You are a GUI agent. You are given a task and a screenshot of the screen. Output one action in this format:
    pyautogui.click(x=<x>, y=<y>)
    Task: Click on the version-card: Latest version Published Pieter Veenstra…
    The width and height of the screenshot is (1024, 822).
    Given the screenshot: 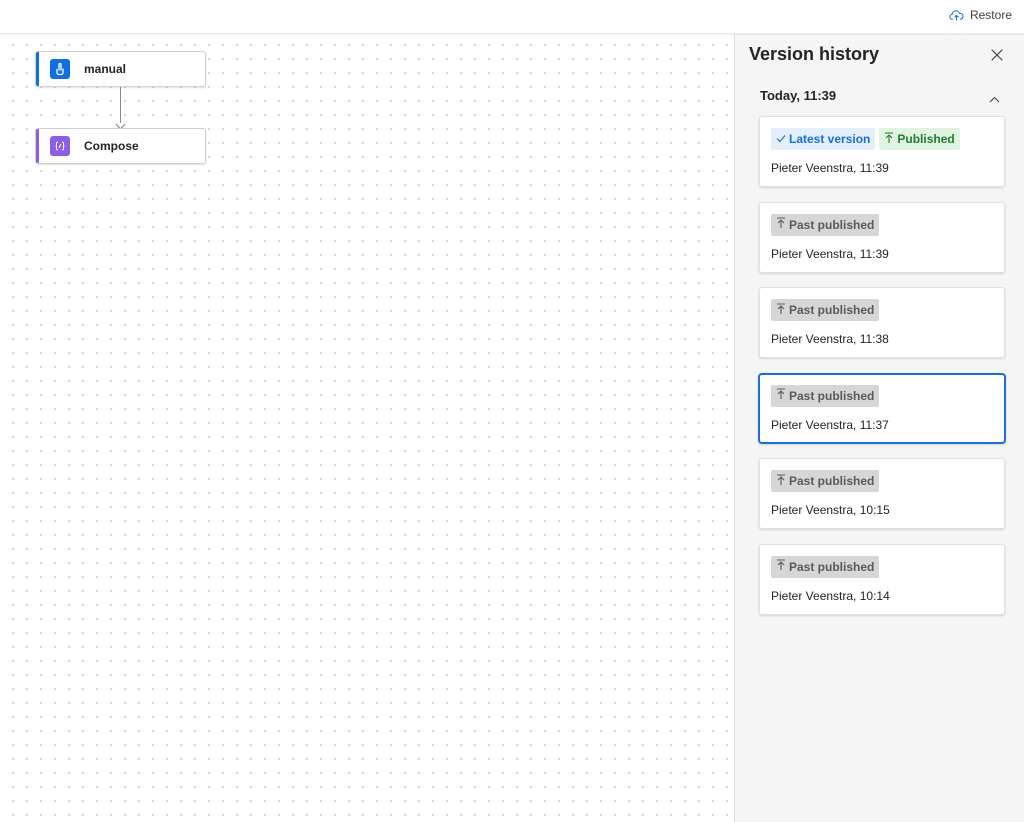 What is the action you would take?
    pyautogui.click(x=882, y=151)
    